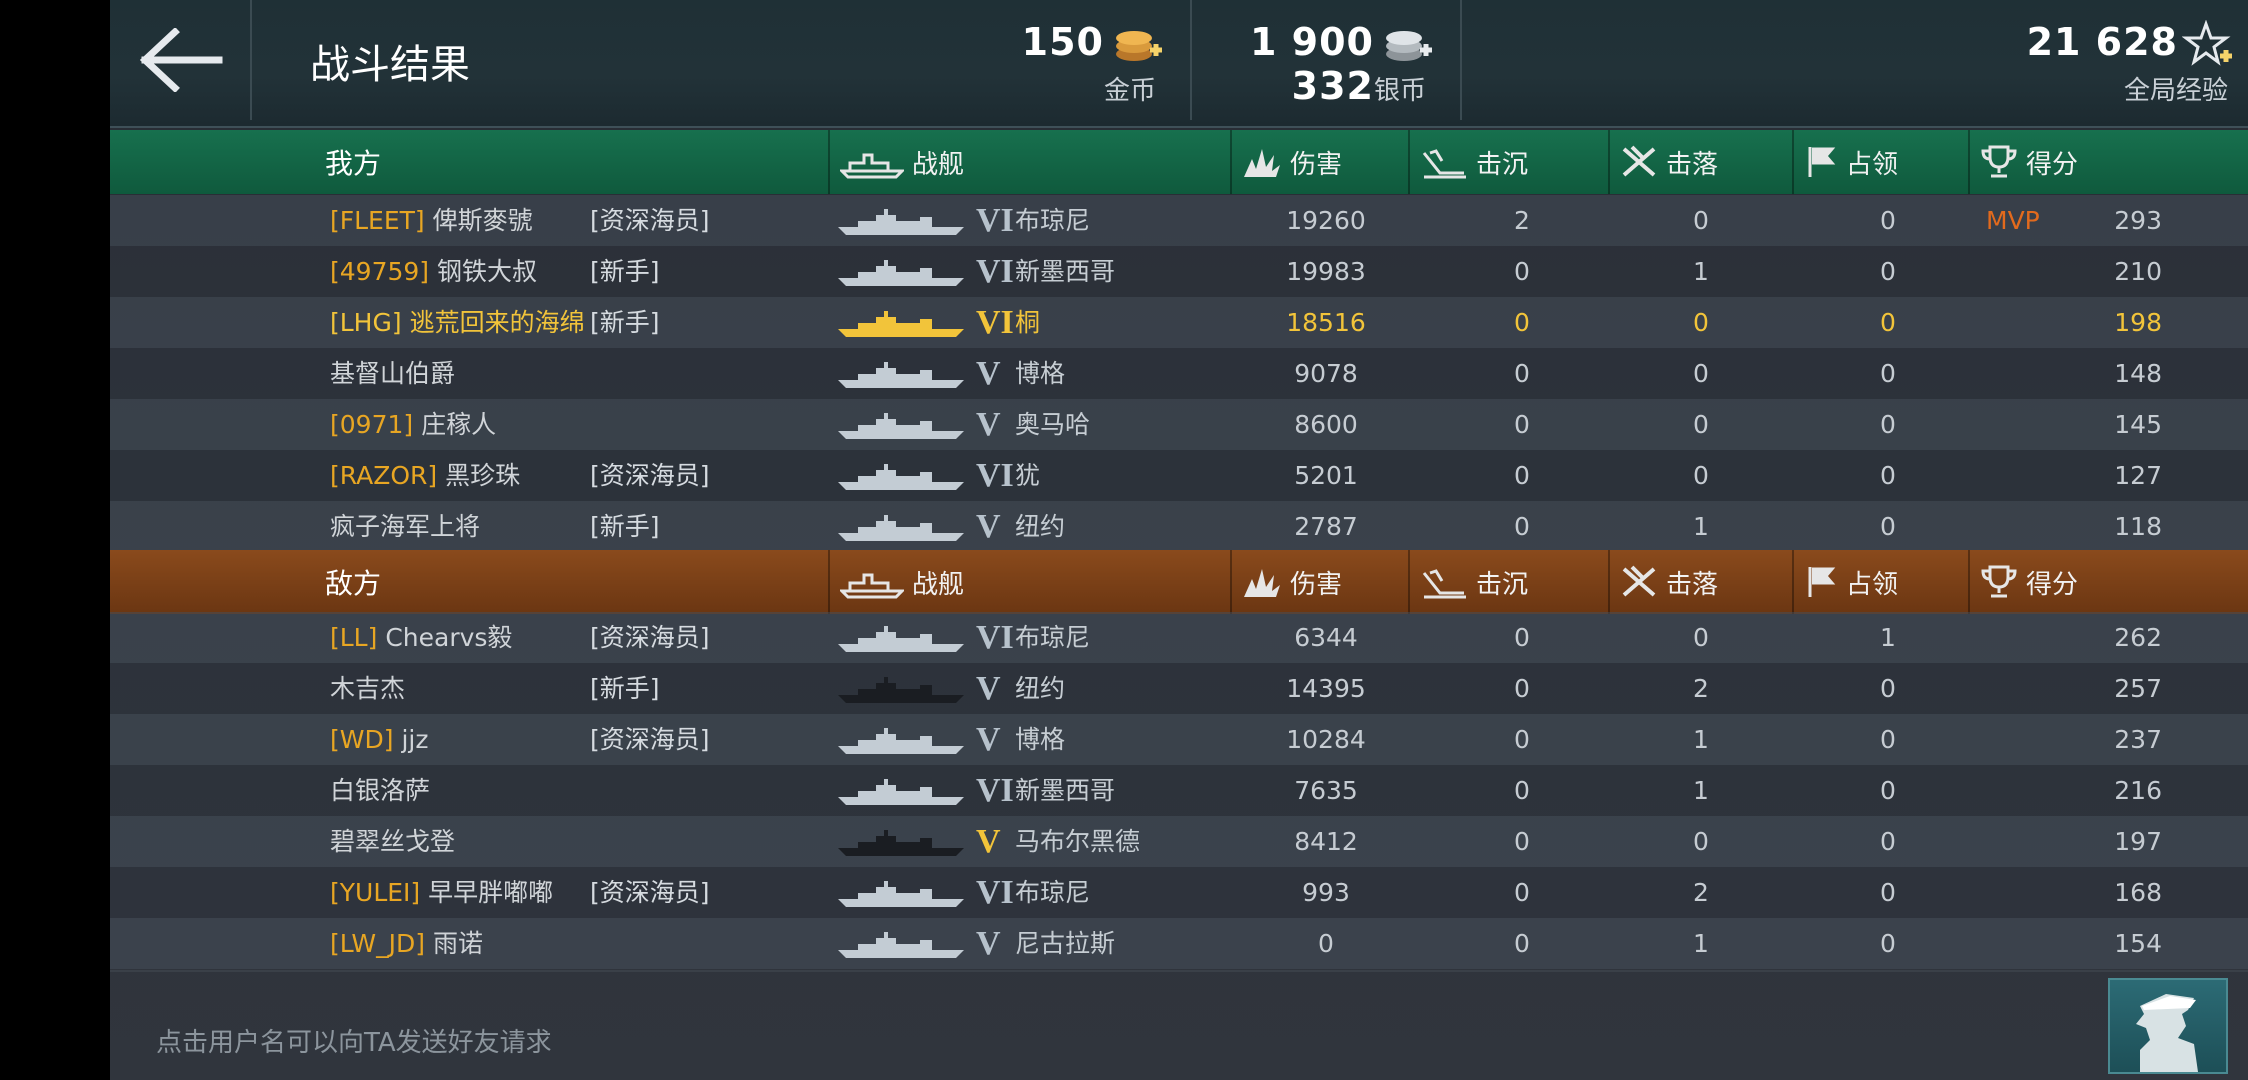  What do you see at coordinates (362, 739) in the screenshot?
I see `clan-tag: [WD]` at bounding box center [362, 739].